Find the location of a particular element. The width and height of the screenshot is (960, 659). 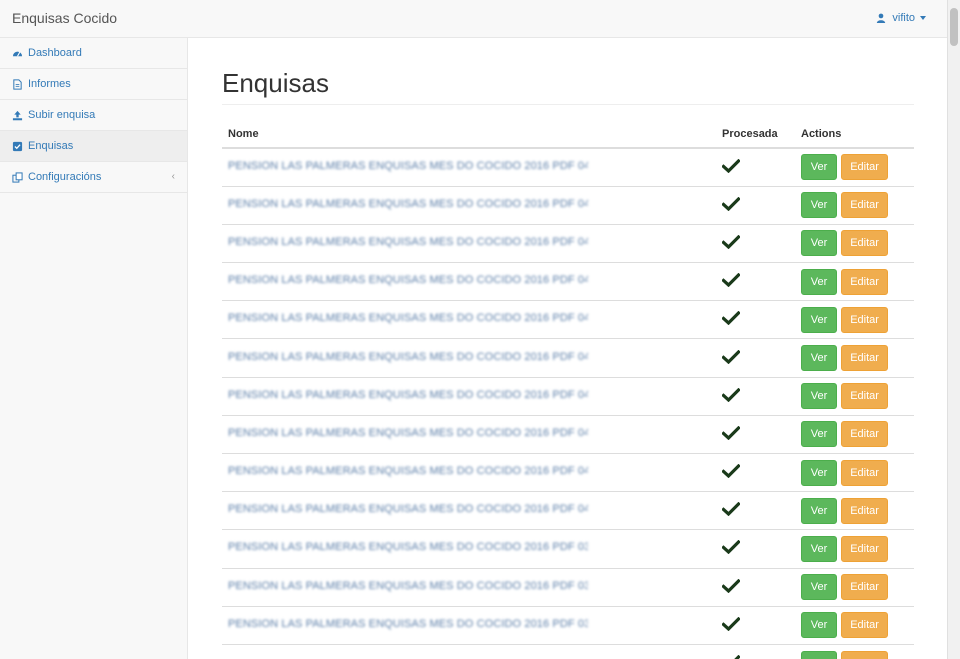

sidebar-item-dashboard: Dashboard is located at coordinates (93, 53).